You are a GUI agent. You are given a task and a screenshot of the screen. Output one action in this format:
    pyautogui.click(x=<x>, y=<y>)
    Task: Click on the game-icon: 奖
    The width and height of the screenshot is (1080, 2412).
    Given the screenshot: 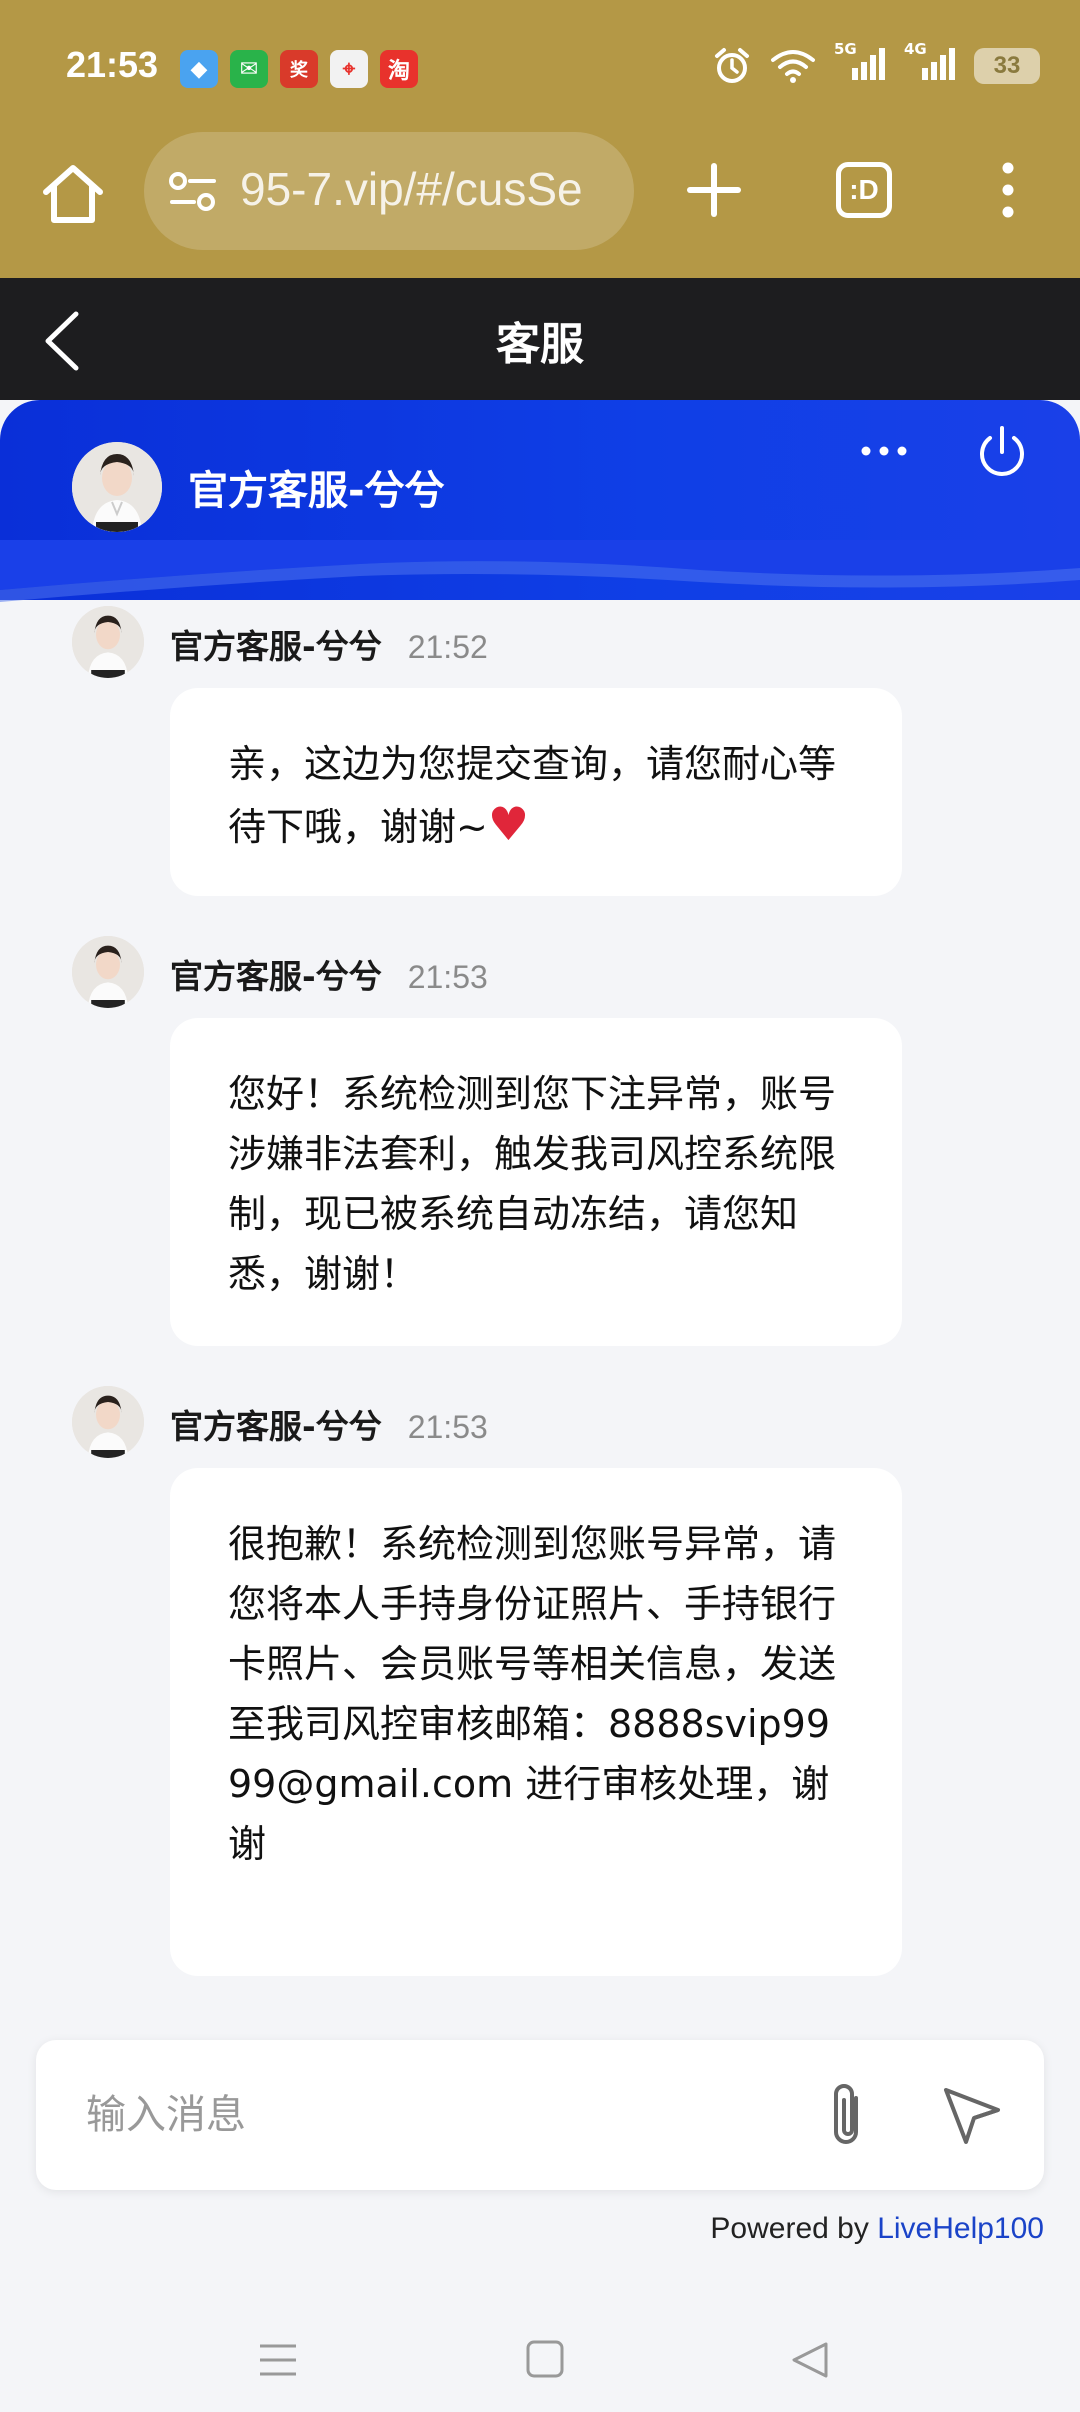 What is the action you would take?
    pyautogui.click(x=299, y=69)
    